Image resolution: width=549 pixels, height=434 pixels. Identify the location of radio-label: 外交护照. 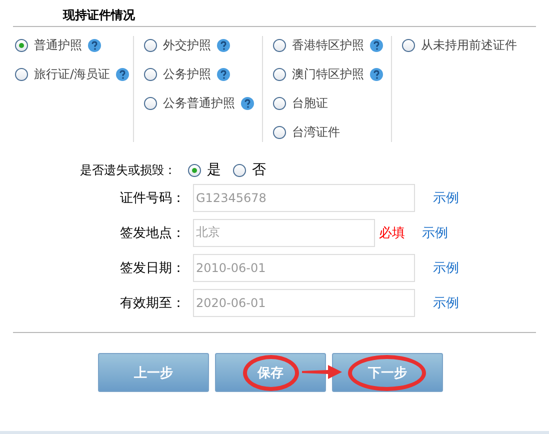
(187, 45).